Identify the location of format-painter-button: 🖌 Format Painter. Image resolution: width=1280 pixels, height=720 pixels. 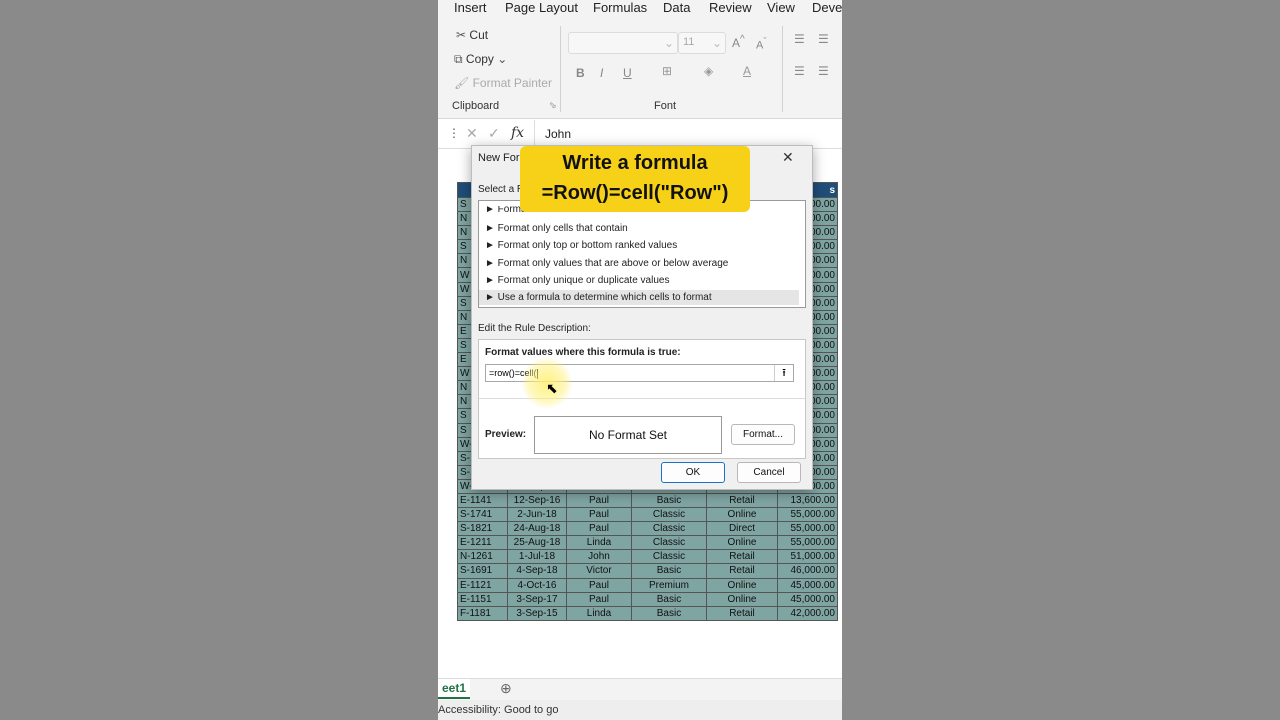
(503, 83).